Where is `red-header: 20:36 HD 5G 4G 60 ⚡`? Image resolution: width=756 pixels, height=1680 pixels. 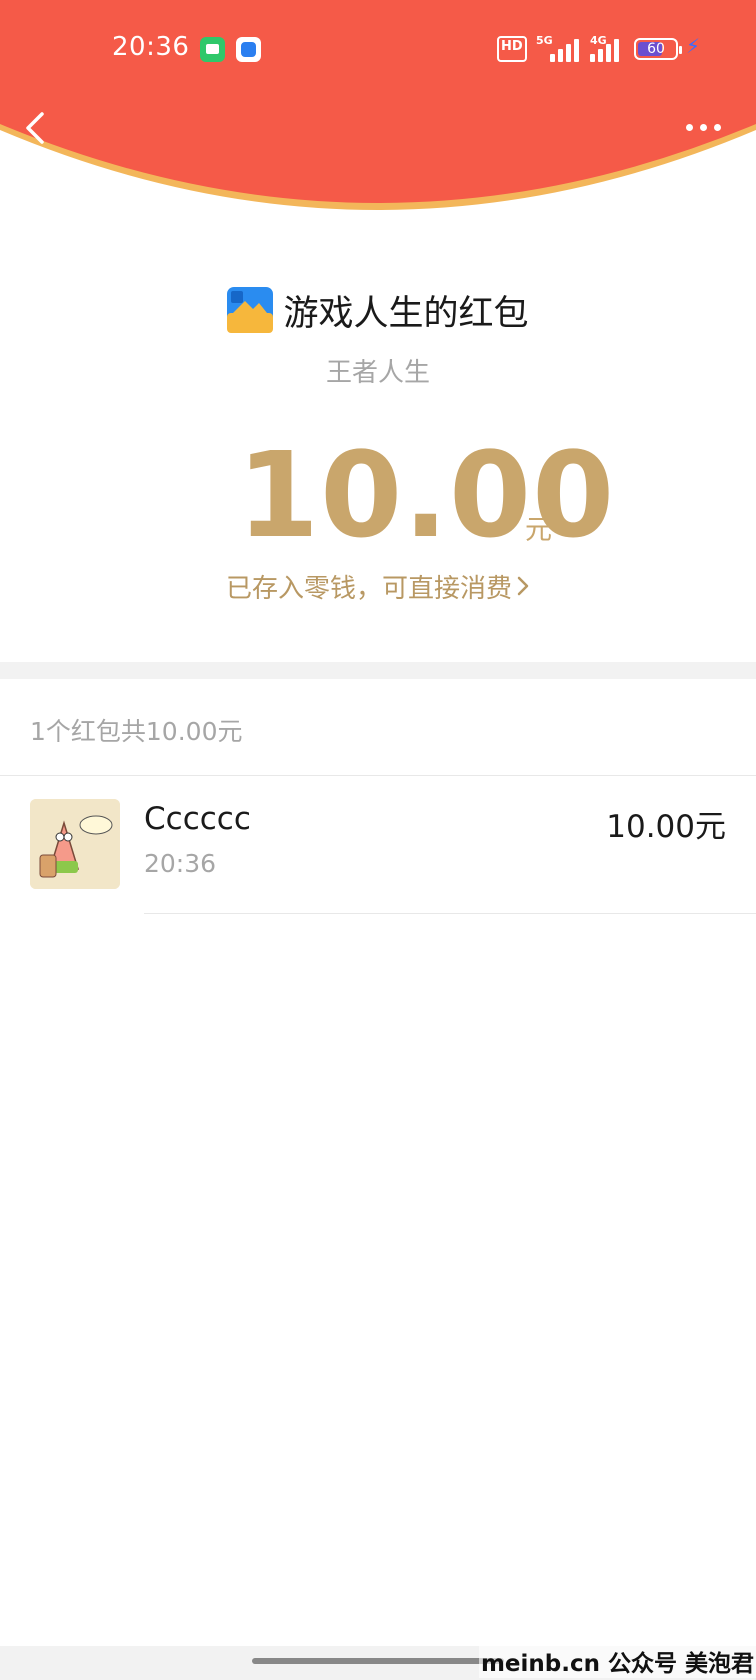 red-header: 20:36 HD 5G 4G 60 ⚡ is located at coordinates (378, 115).